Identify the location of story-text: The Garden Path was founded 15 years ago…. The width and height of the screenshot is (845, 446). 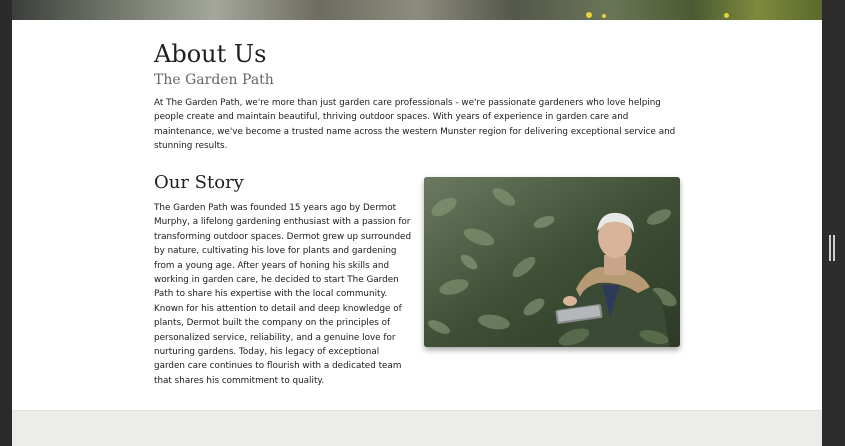
(283, 294).